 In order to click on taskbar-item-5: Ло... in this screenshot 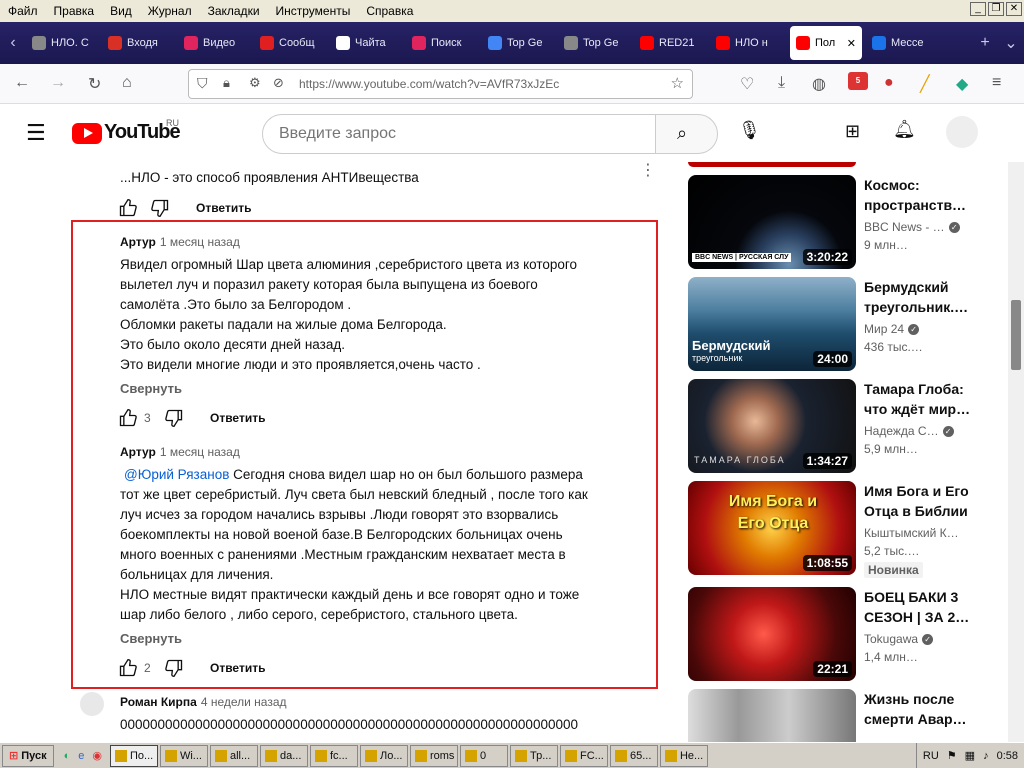, I will do `click(383, 755)`.